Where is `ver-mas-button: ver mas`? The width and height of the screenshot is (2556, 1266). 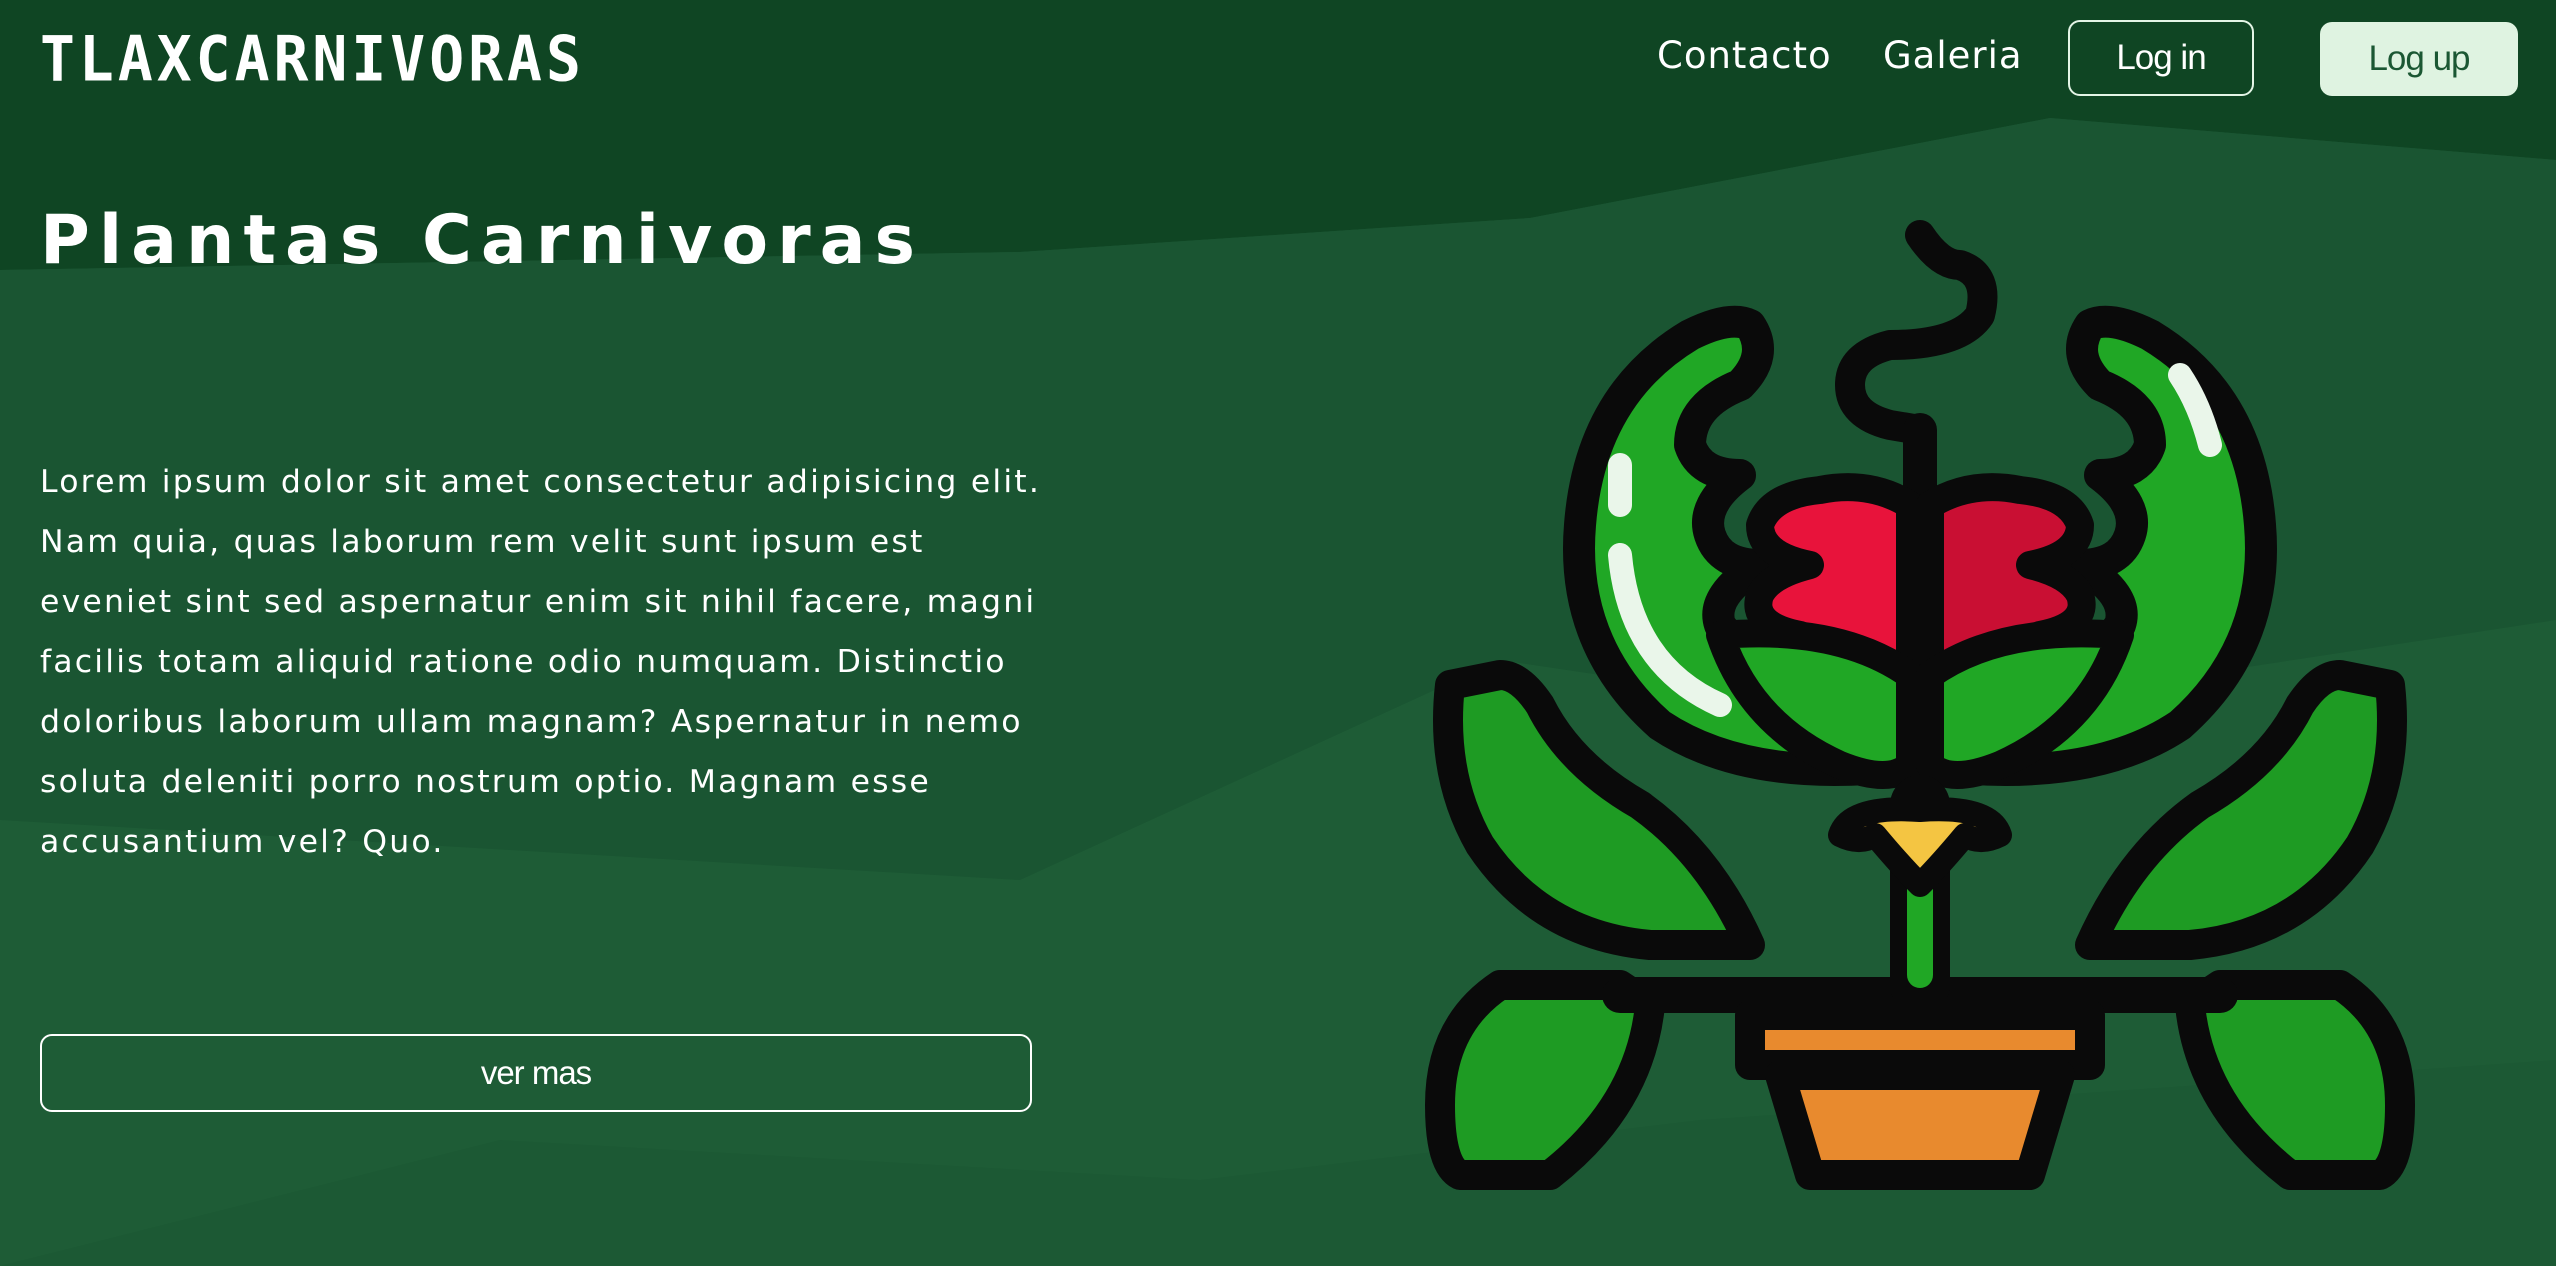
ver-mas-button: ver mas is located at coordinates (536, 1073).